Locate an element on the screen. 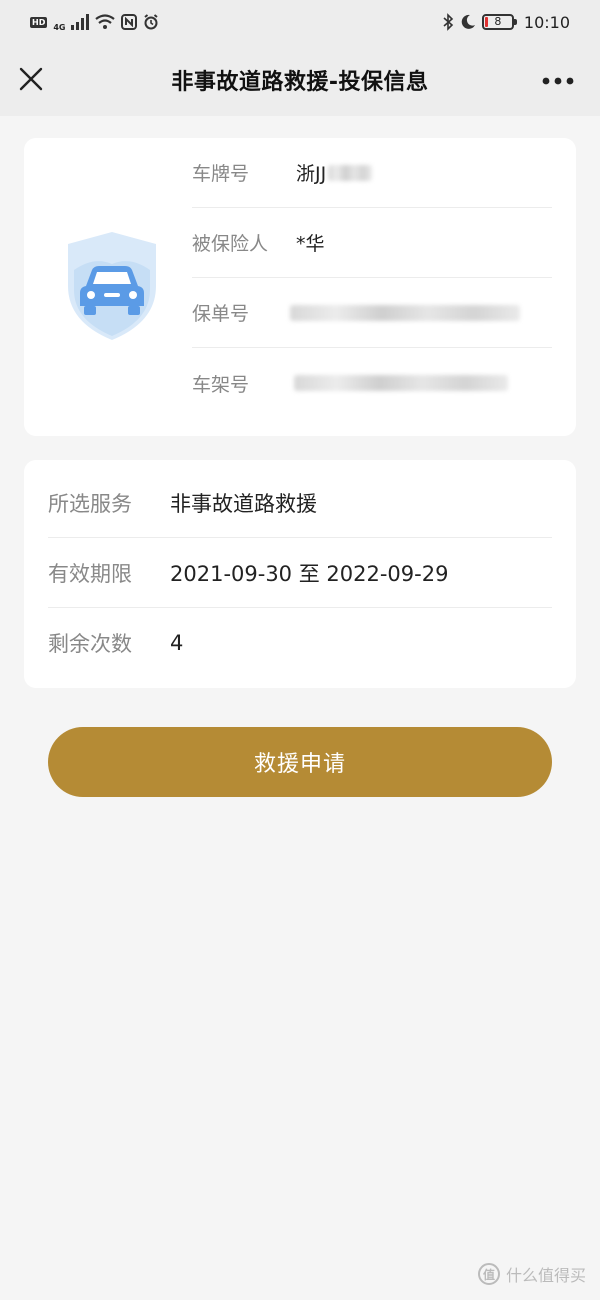  insured-row-policy: 保单号 is located at coordinates (372, 313).